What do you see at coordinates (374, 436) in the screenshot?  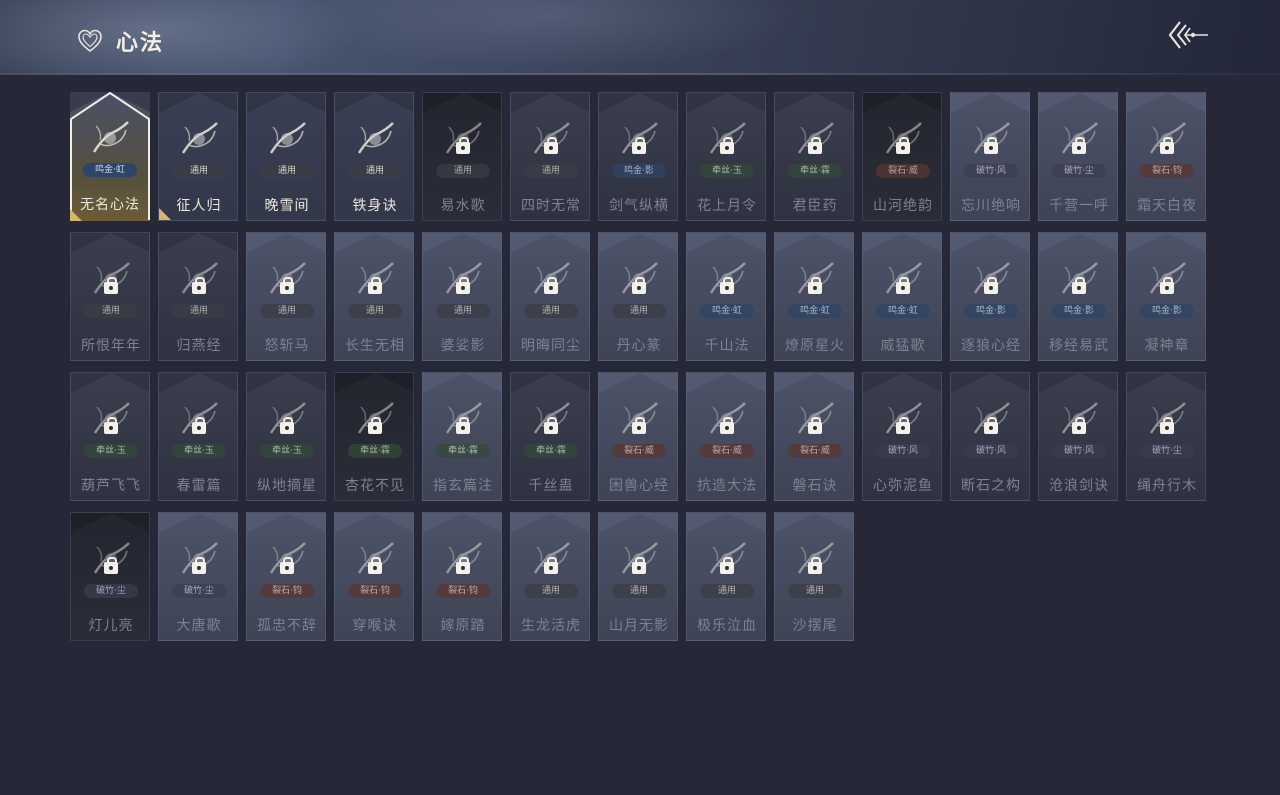 I see `skill-card: 牵丝·霖 杏花不见` at bounding box center [374, 436].